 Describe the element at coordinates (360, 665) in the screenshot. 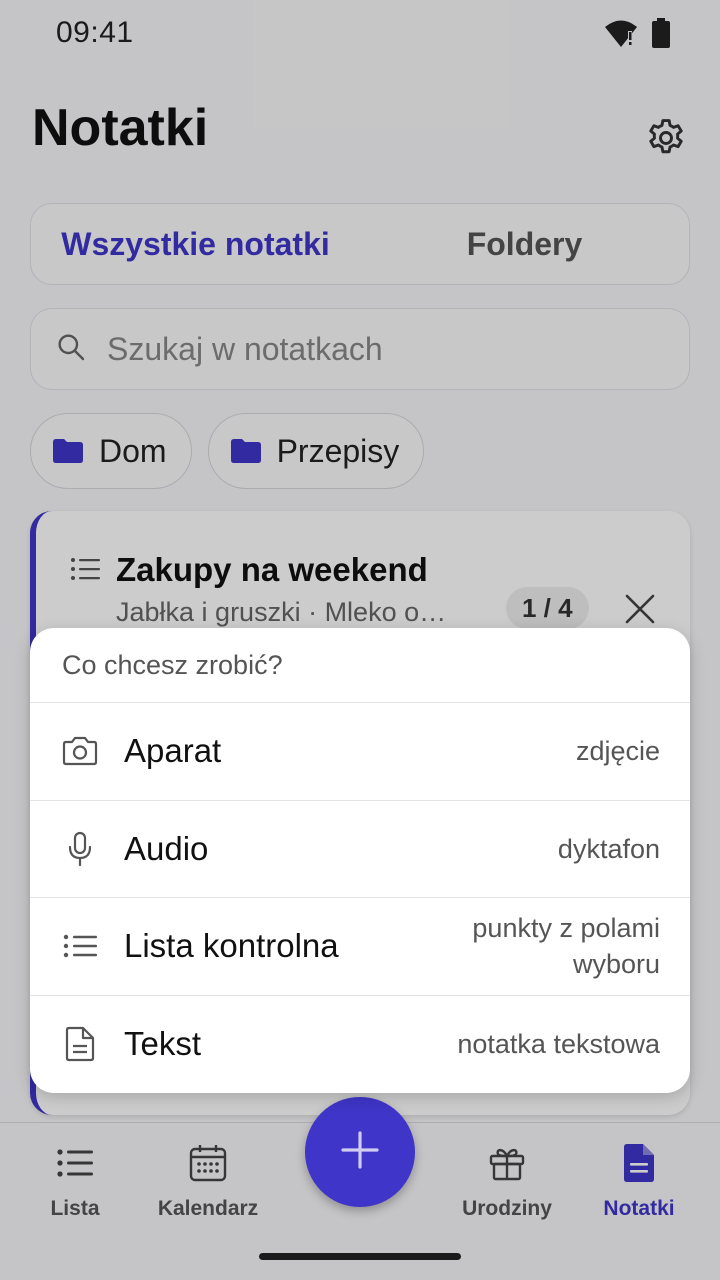

I see `menu-header: Co chcesz zrobić?` at that location.